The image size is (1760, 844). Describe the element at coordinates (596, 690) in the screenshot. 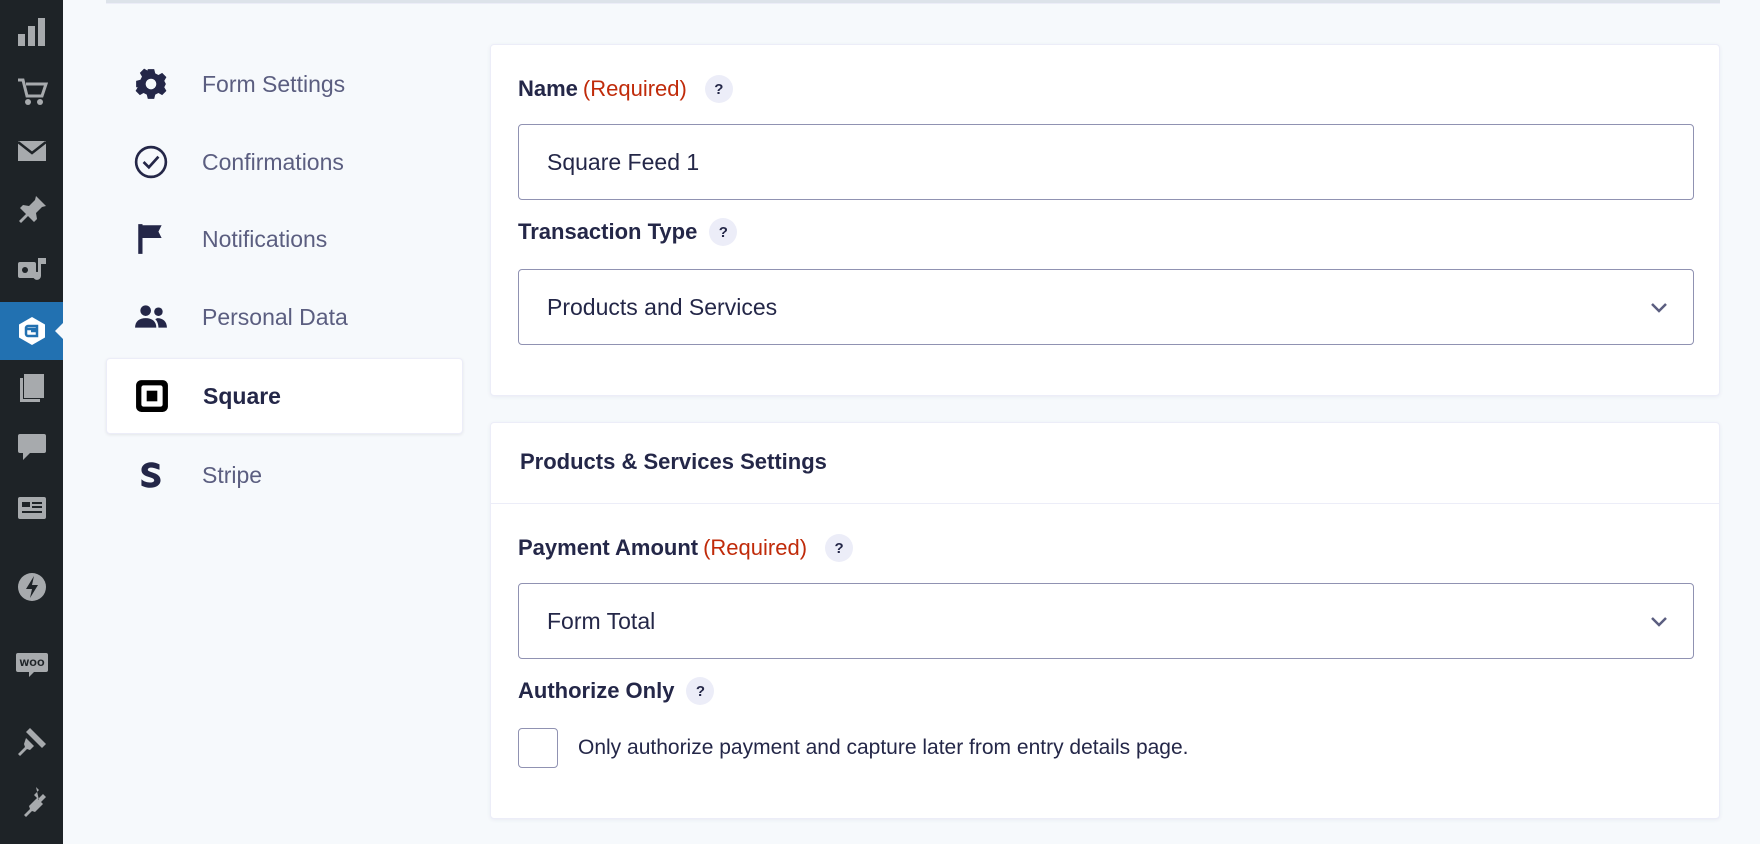

I see `authorize-label-text: Authorize Only` at that location.